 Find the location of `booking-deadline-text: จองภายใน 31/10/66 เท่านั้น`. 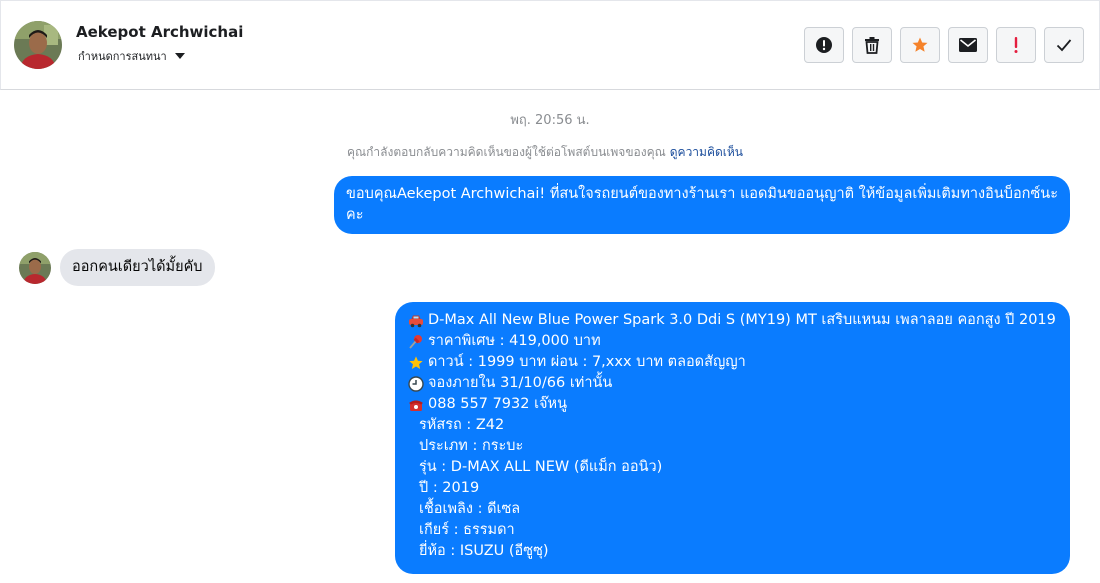

booking-deadline-text: จองภายใน 31/10/66 เท่านั้น is located at coordinates (520, 383).